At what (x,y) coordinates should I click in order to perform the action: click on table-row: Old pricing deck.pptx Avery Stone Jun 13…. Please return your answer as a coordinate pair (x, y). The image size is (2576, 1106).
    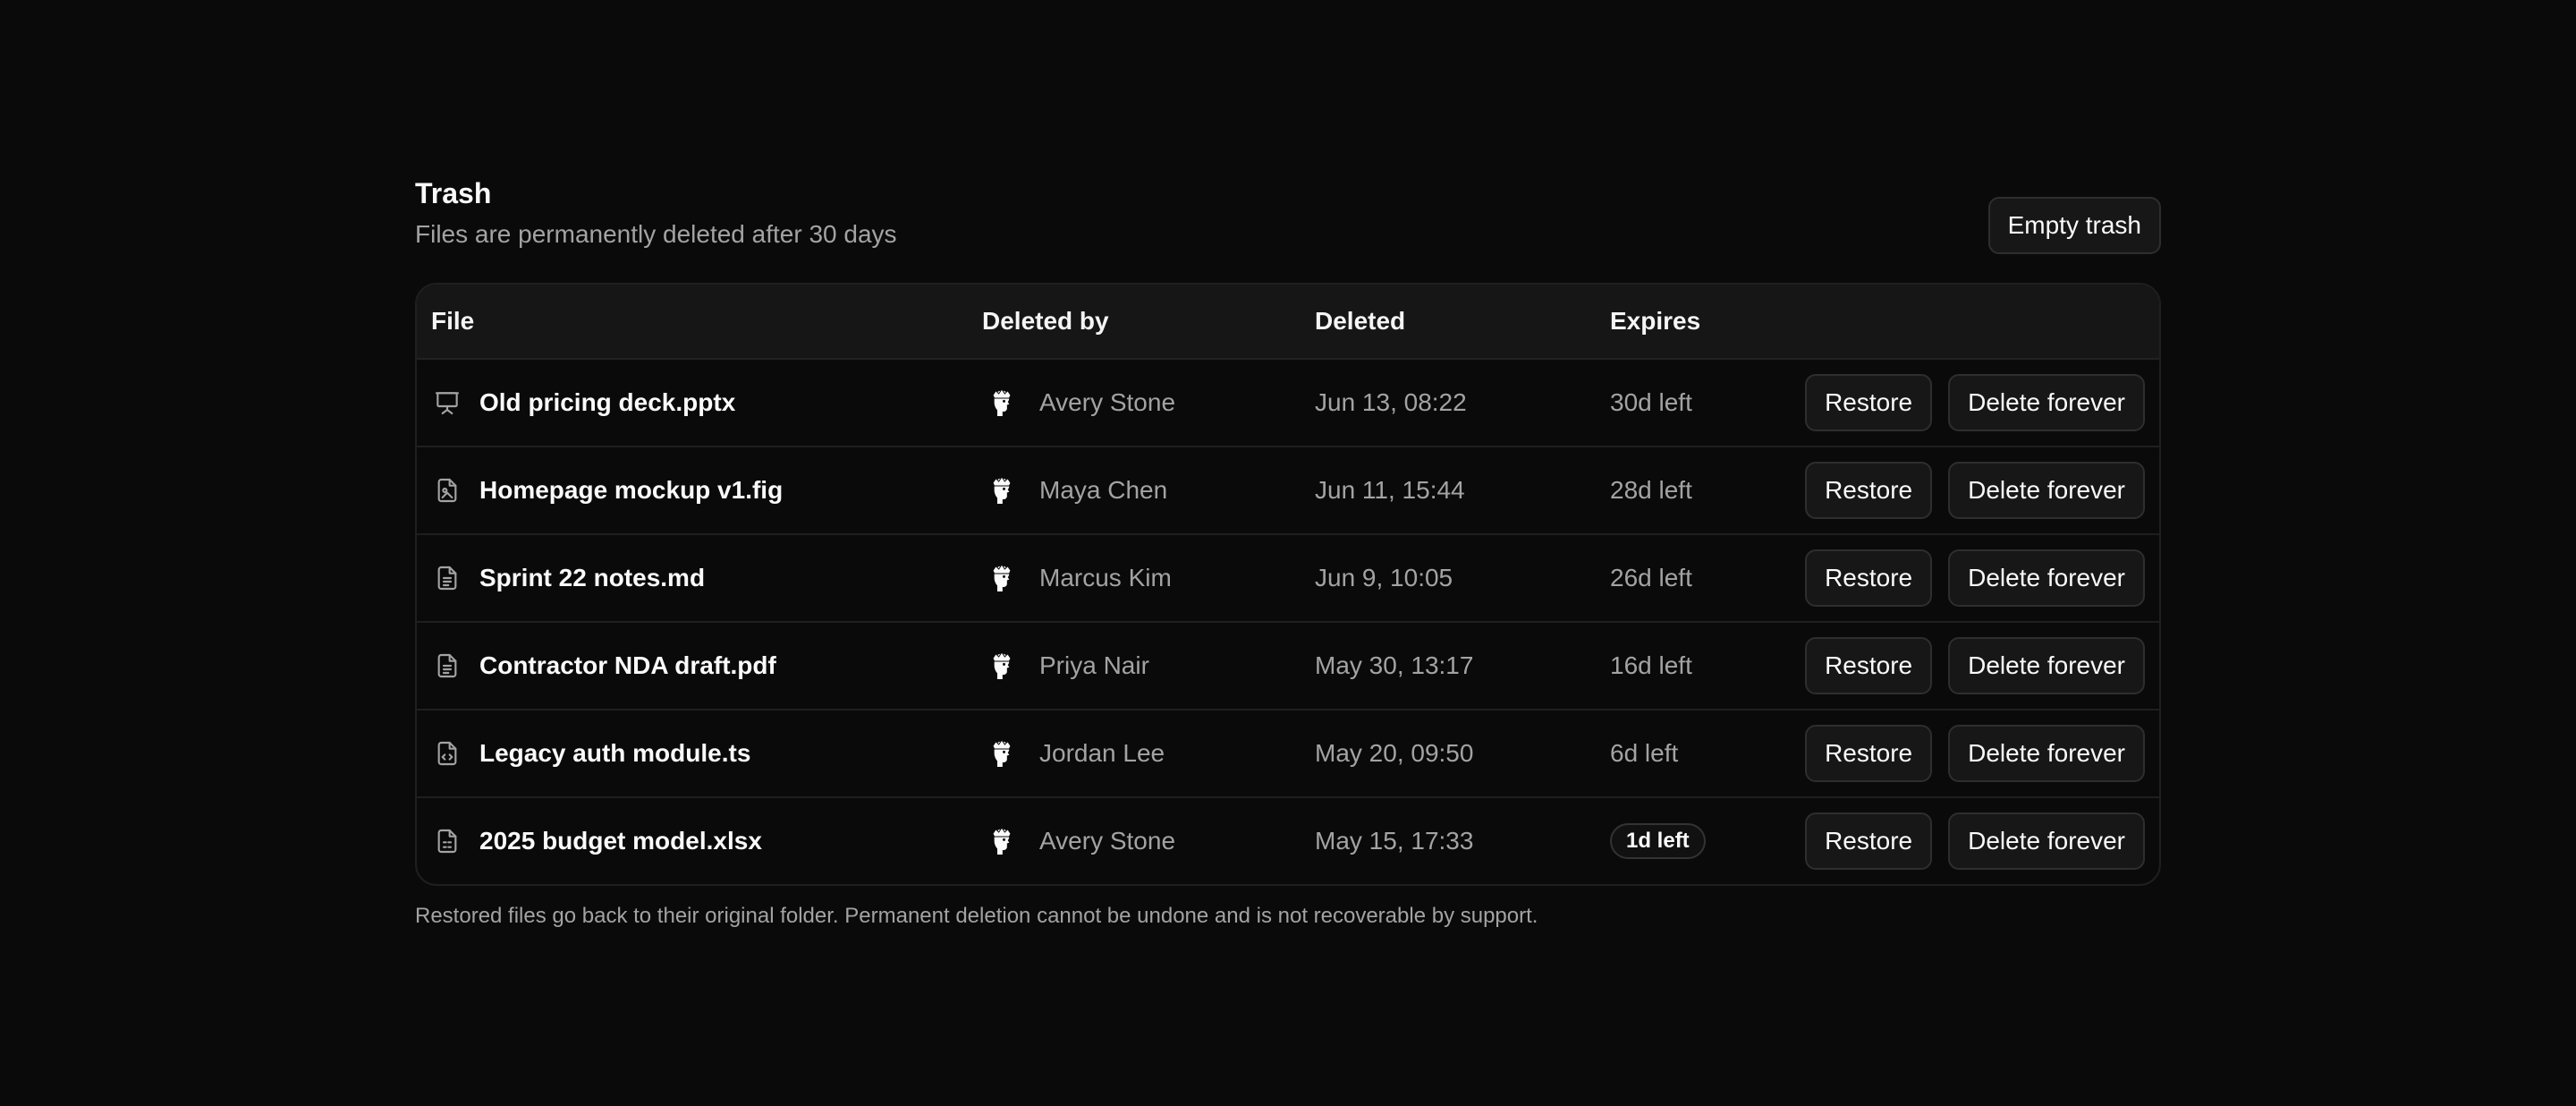
    Looking at the image, I should click on (1288, 403).